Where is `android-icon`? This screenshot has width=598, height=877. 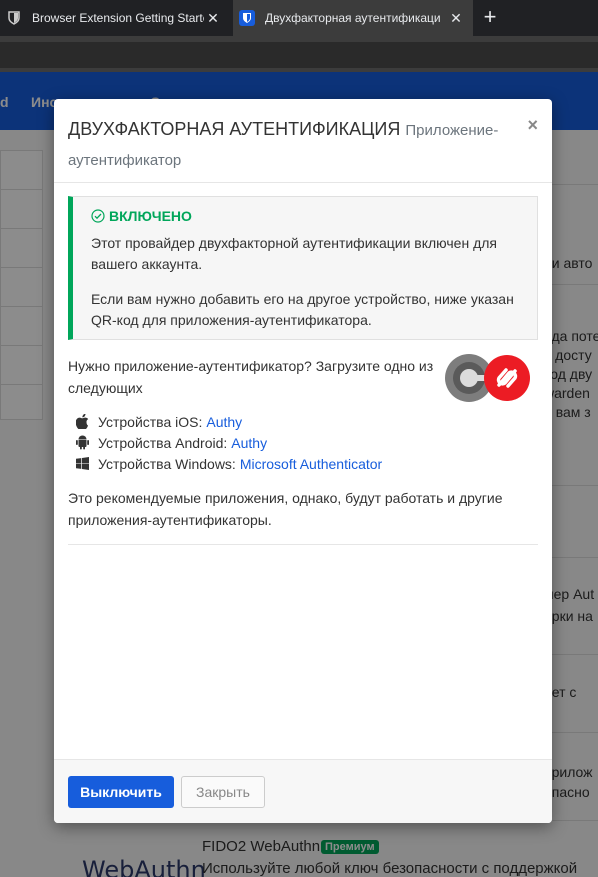
android-icon is located at coordinates (82, 443).